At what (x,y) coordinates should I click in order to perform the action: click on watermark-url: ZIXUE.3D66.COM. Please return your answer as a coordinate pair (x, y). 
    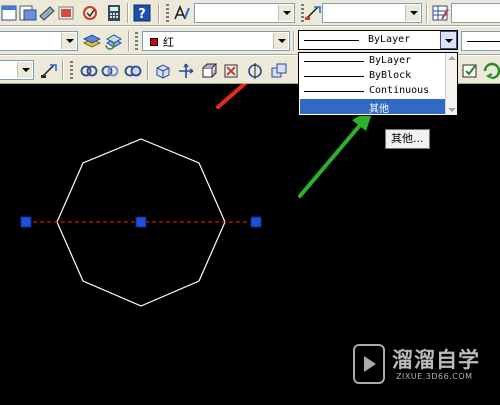
    Looking at the image, I should click on (434, 376).